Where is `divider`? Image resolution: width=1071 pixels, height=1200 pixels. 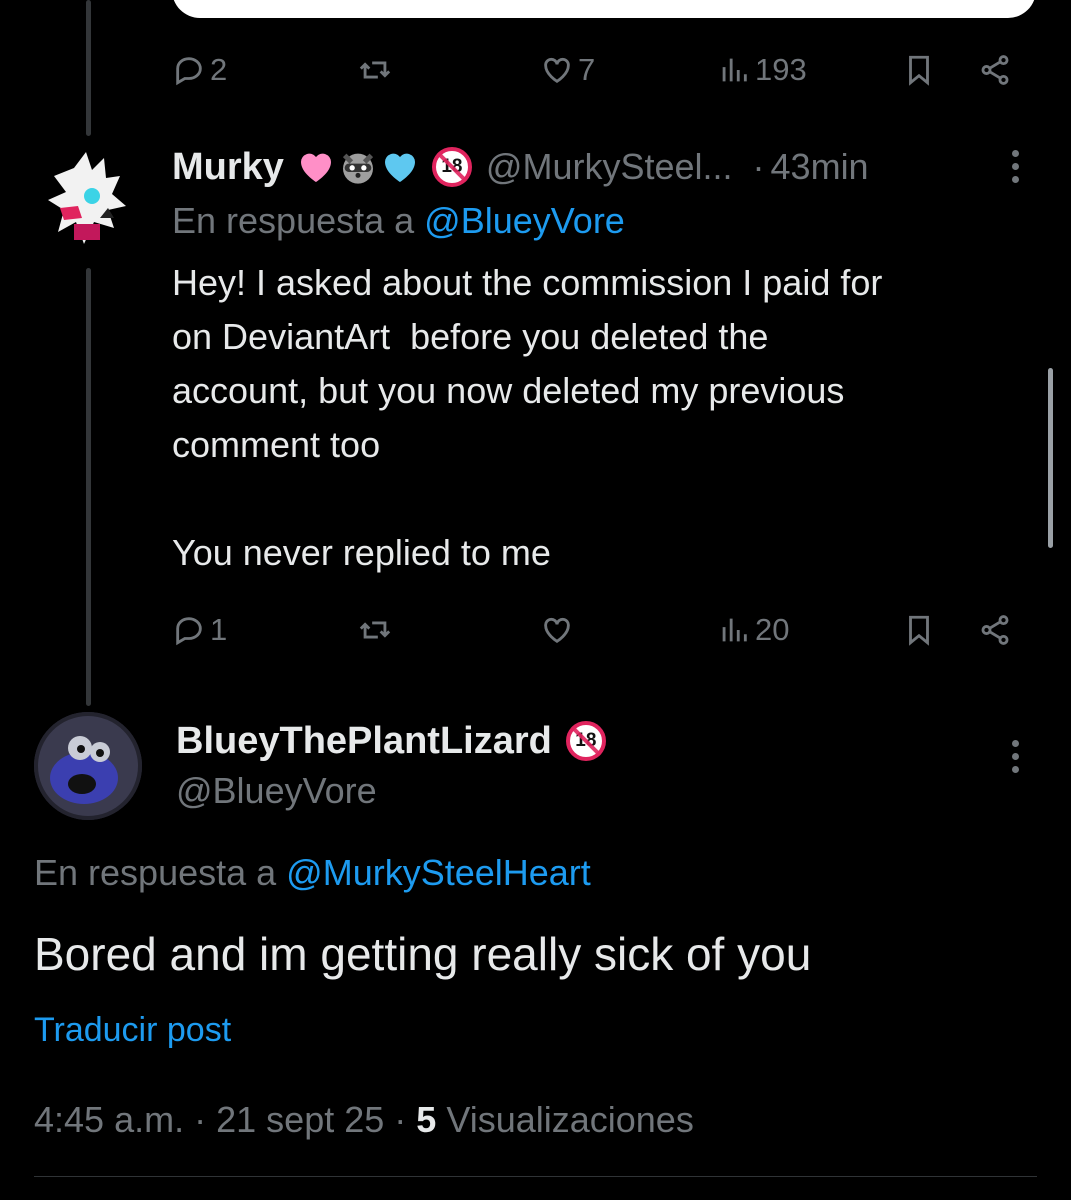 divider is located at coordinates (535, 1176).